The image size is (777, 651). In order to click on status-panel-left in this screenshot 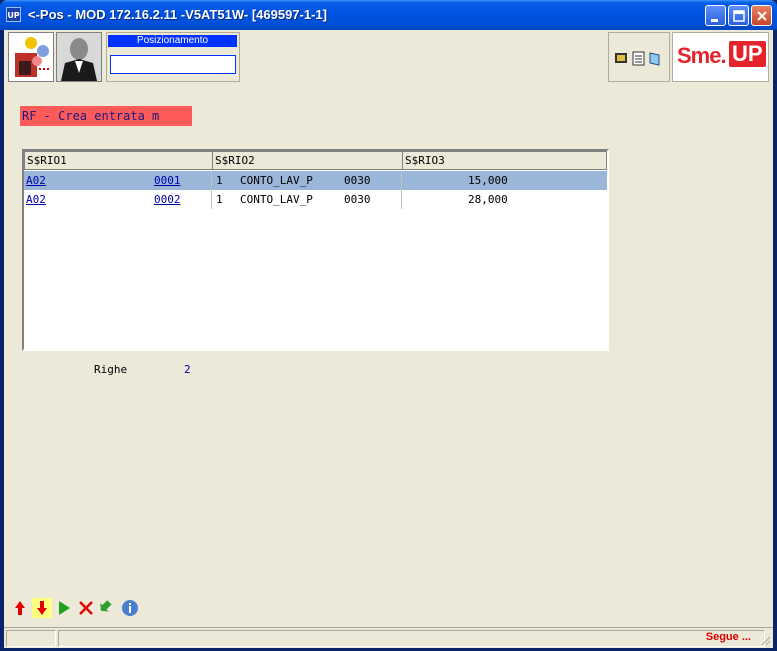, I will do `click(31, 638)`.